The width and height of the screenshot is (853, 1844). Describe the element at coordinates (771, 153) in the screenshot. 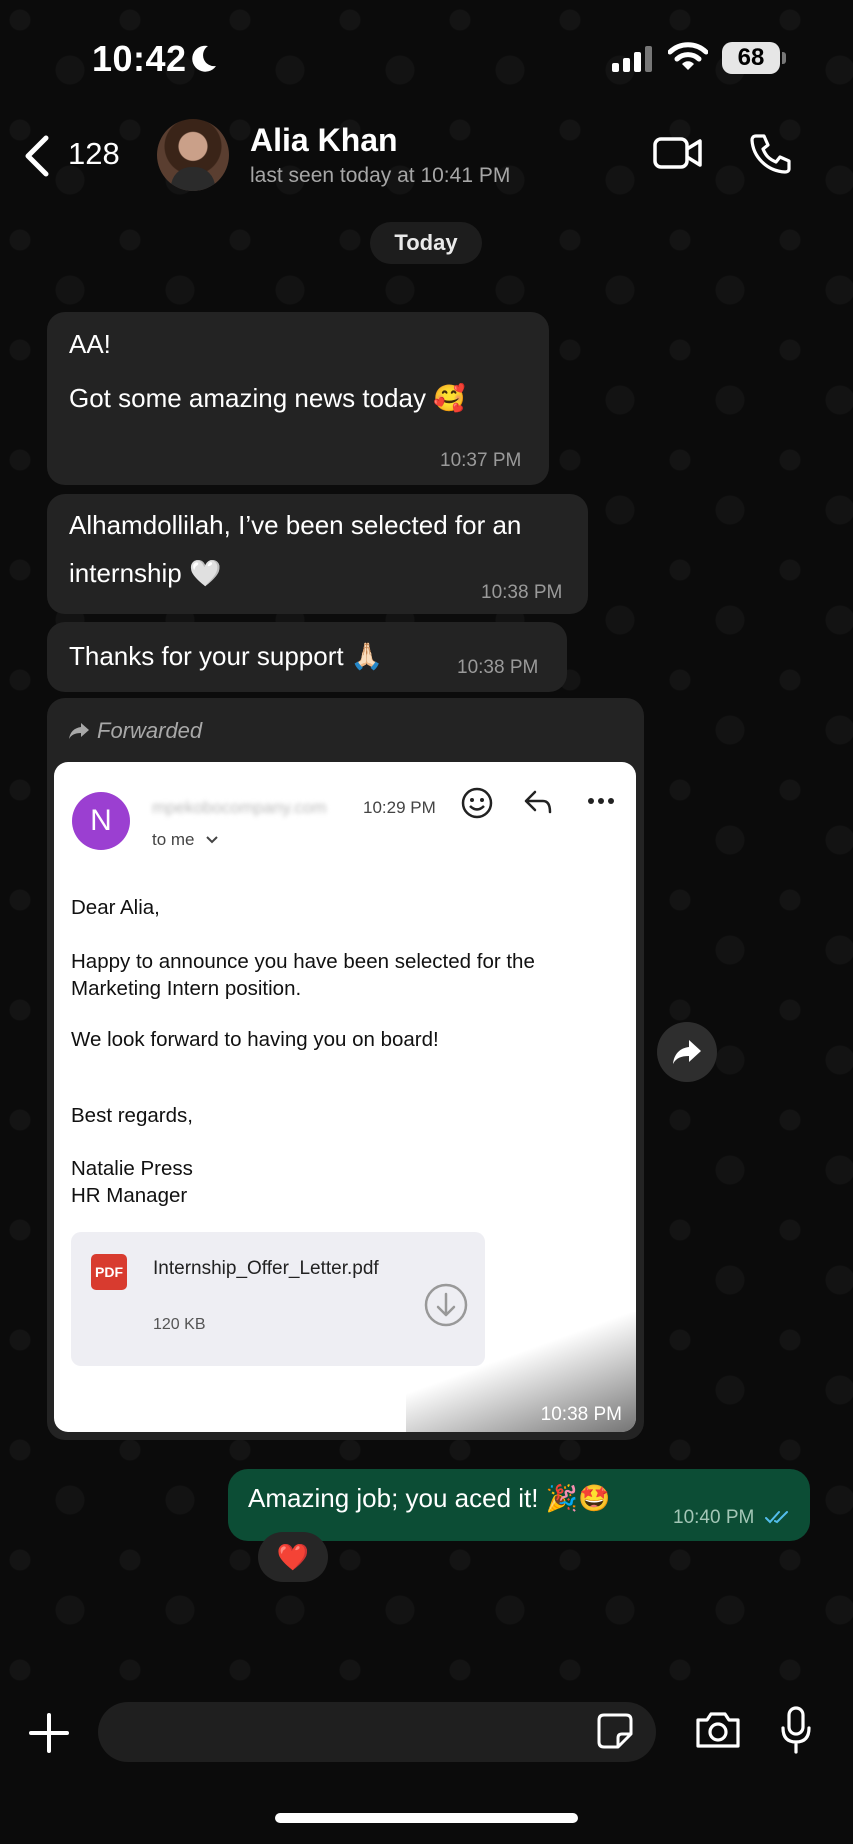

I see `phone-call-icon` at that location.